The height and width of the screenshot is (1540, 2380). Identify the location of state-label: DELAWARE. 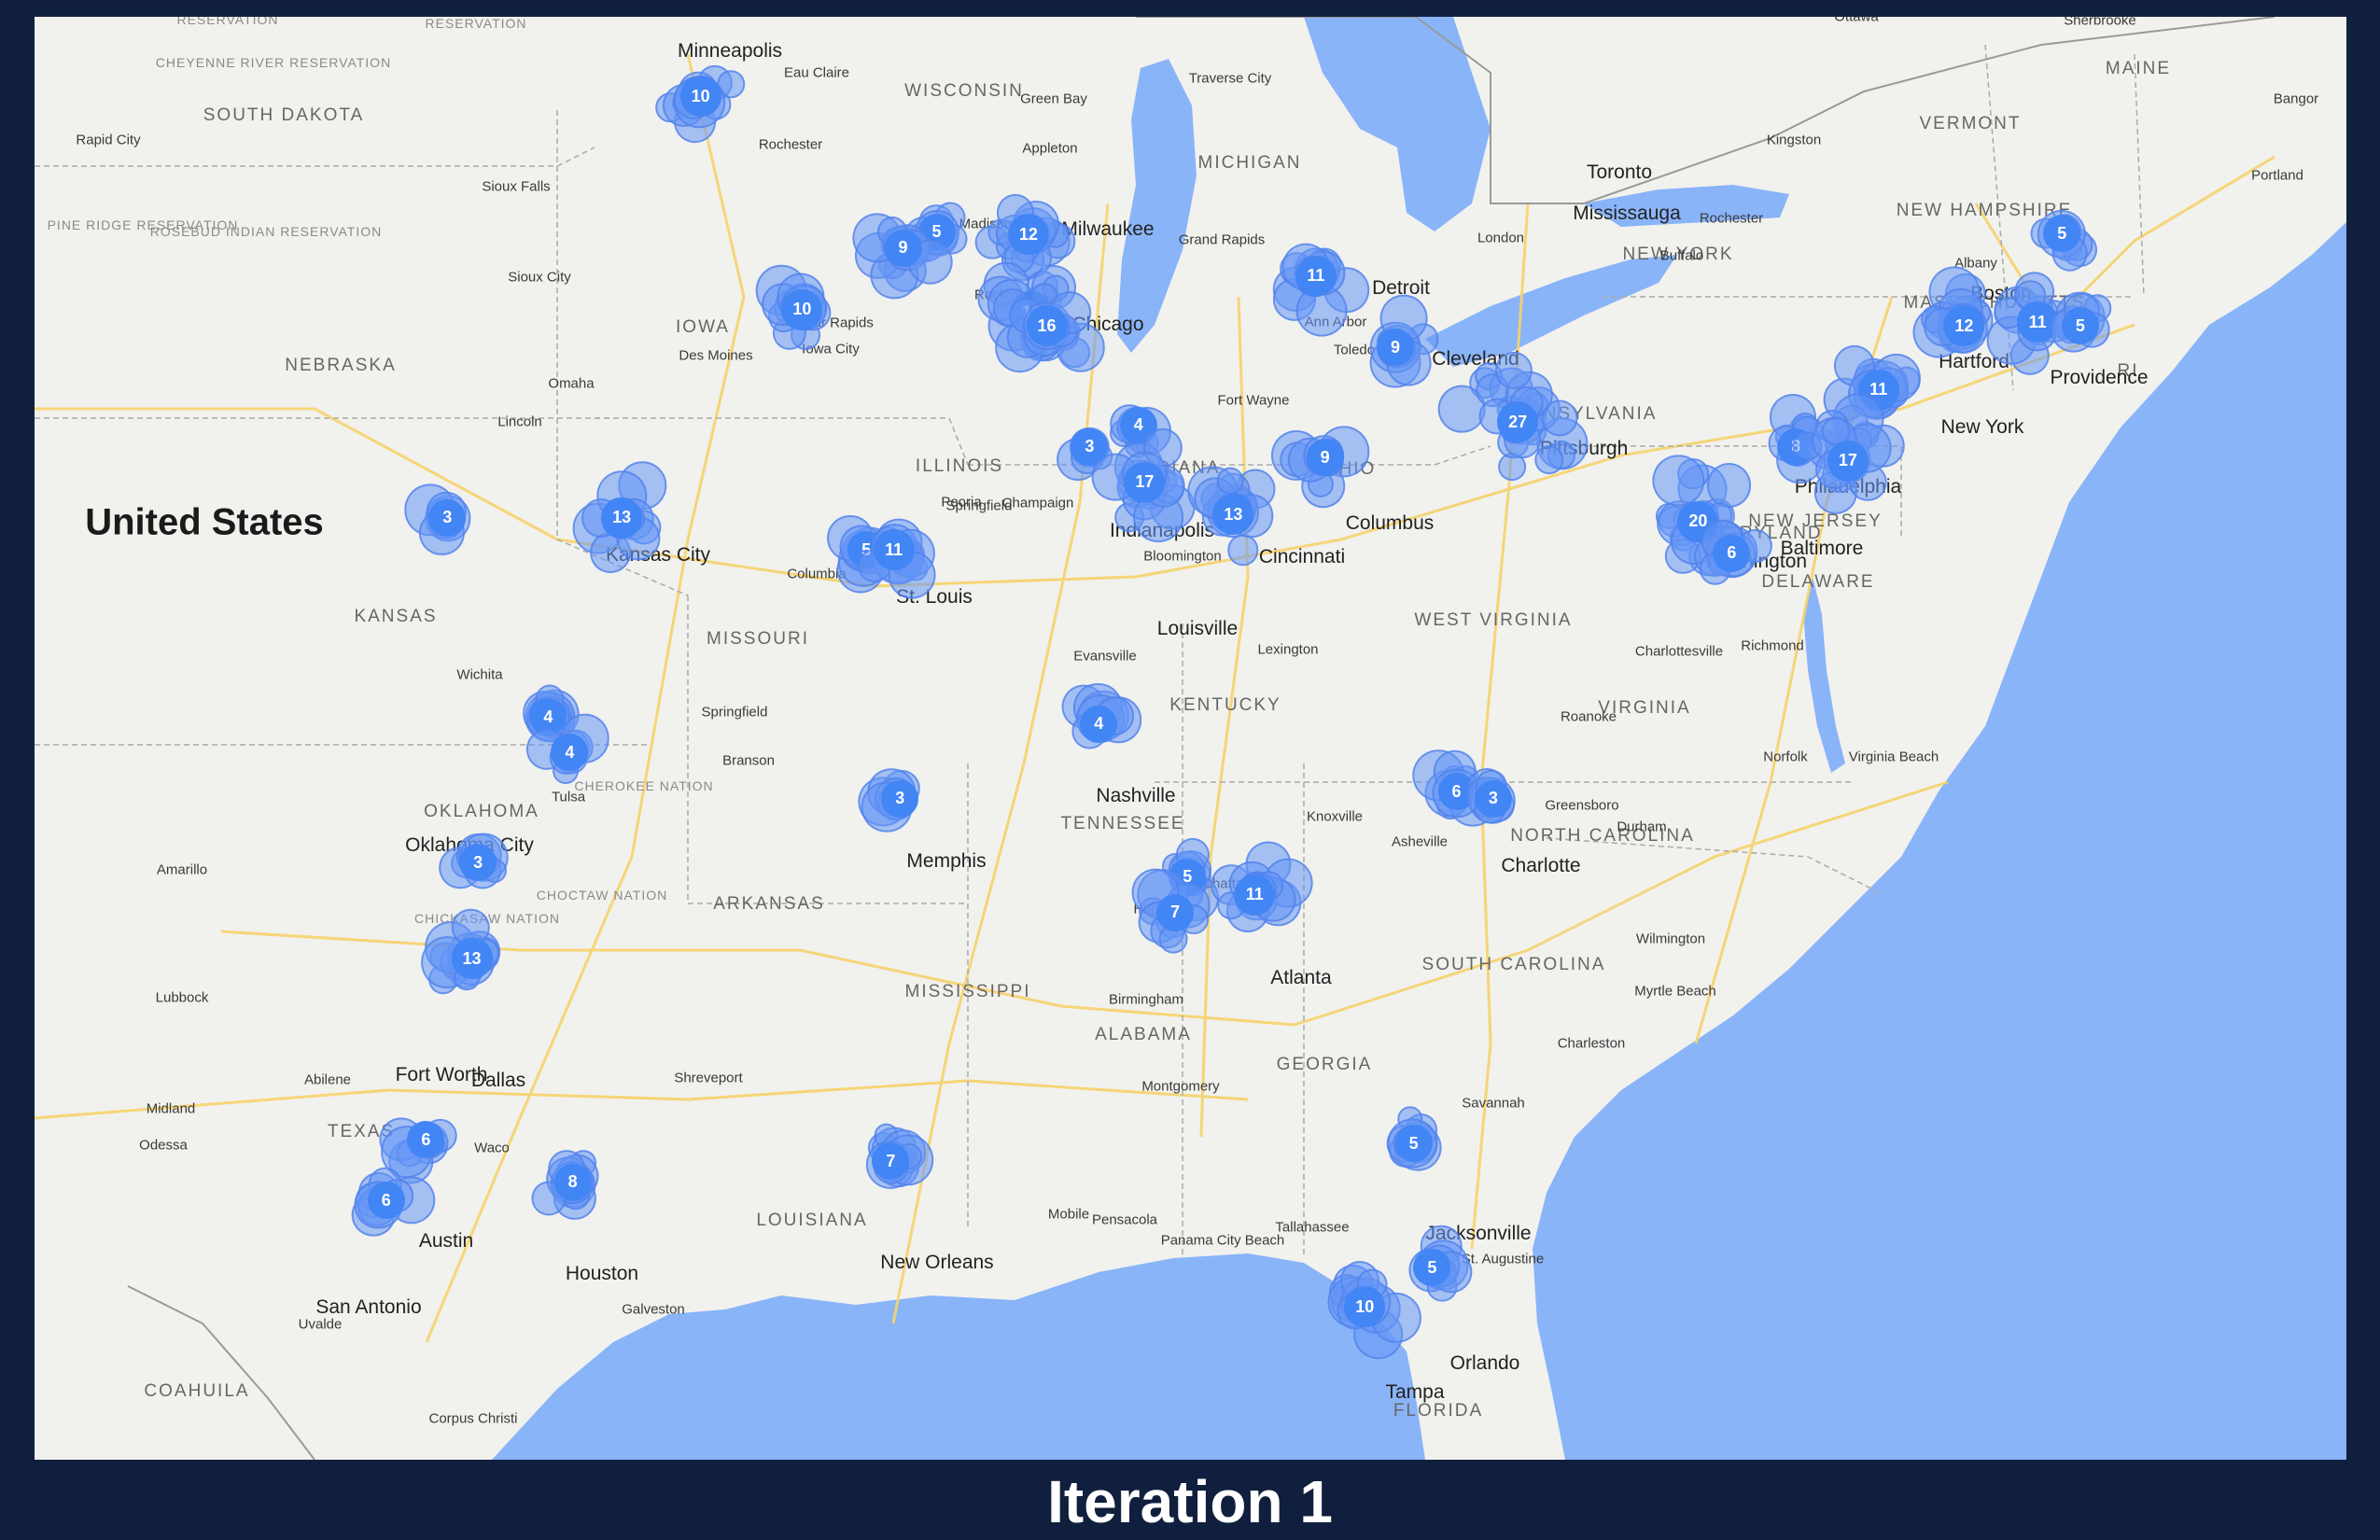
(1818, 582).